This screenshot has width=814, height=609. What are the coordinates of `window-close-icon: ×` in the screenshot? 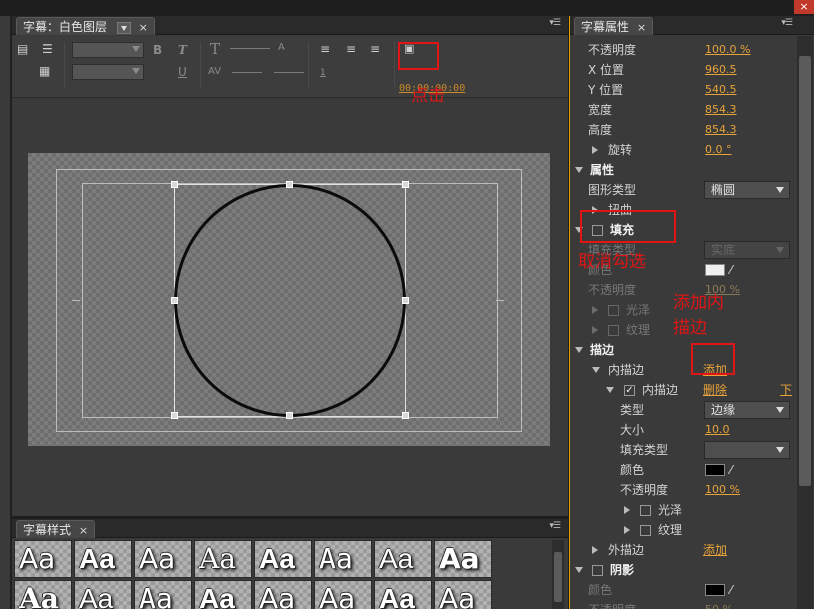 It's located at (804, 7).